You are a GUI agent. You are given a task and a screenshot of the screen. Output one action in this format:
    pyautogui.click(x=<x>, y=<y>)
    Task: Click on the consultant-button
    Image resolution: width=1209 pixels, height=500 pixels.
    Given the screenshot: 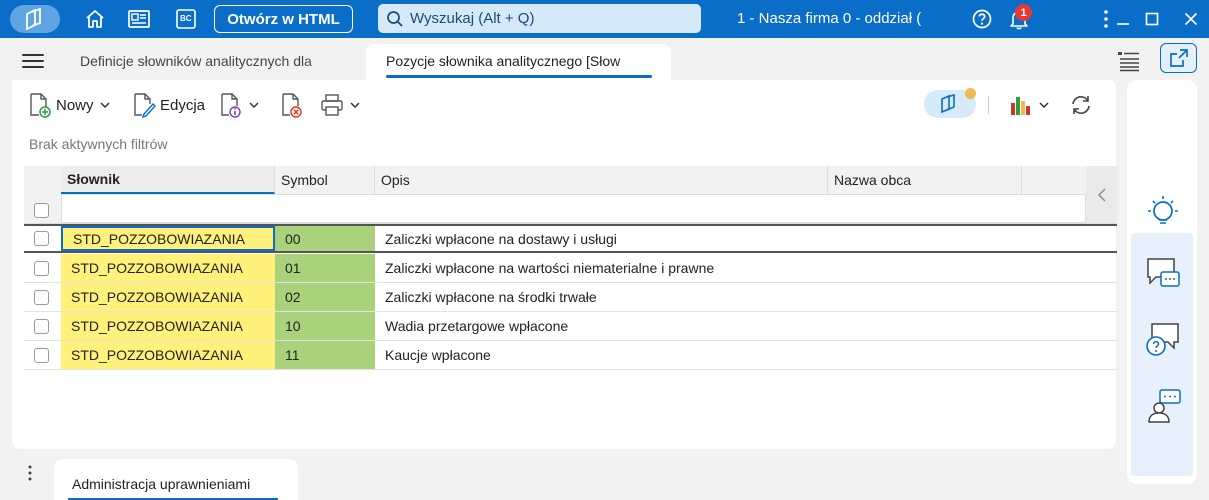 What is the action you would take?
    pyautogui.click(x=1163, y=407)
    